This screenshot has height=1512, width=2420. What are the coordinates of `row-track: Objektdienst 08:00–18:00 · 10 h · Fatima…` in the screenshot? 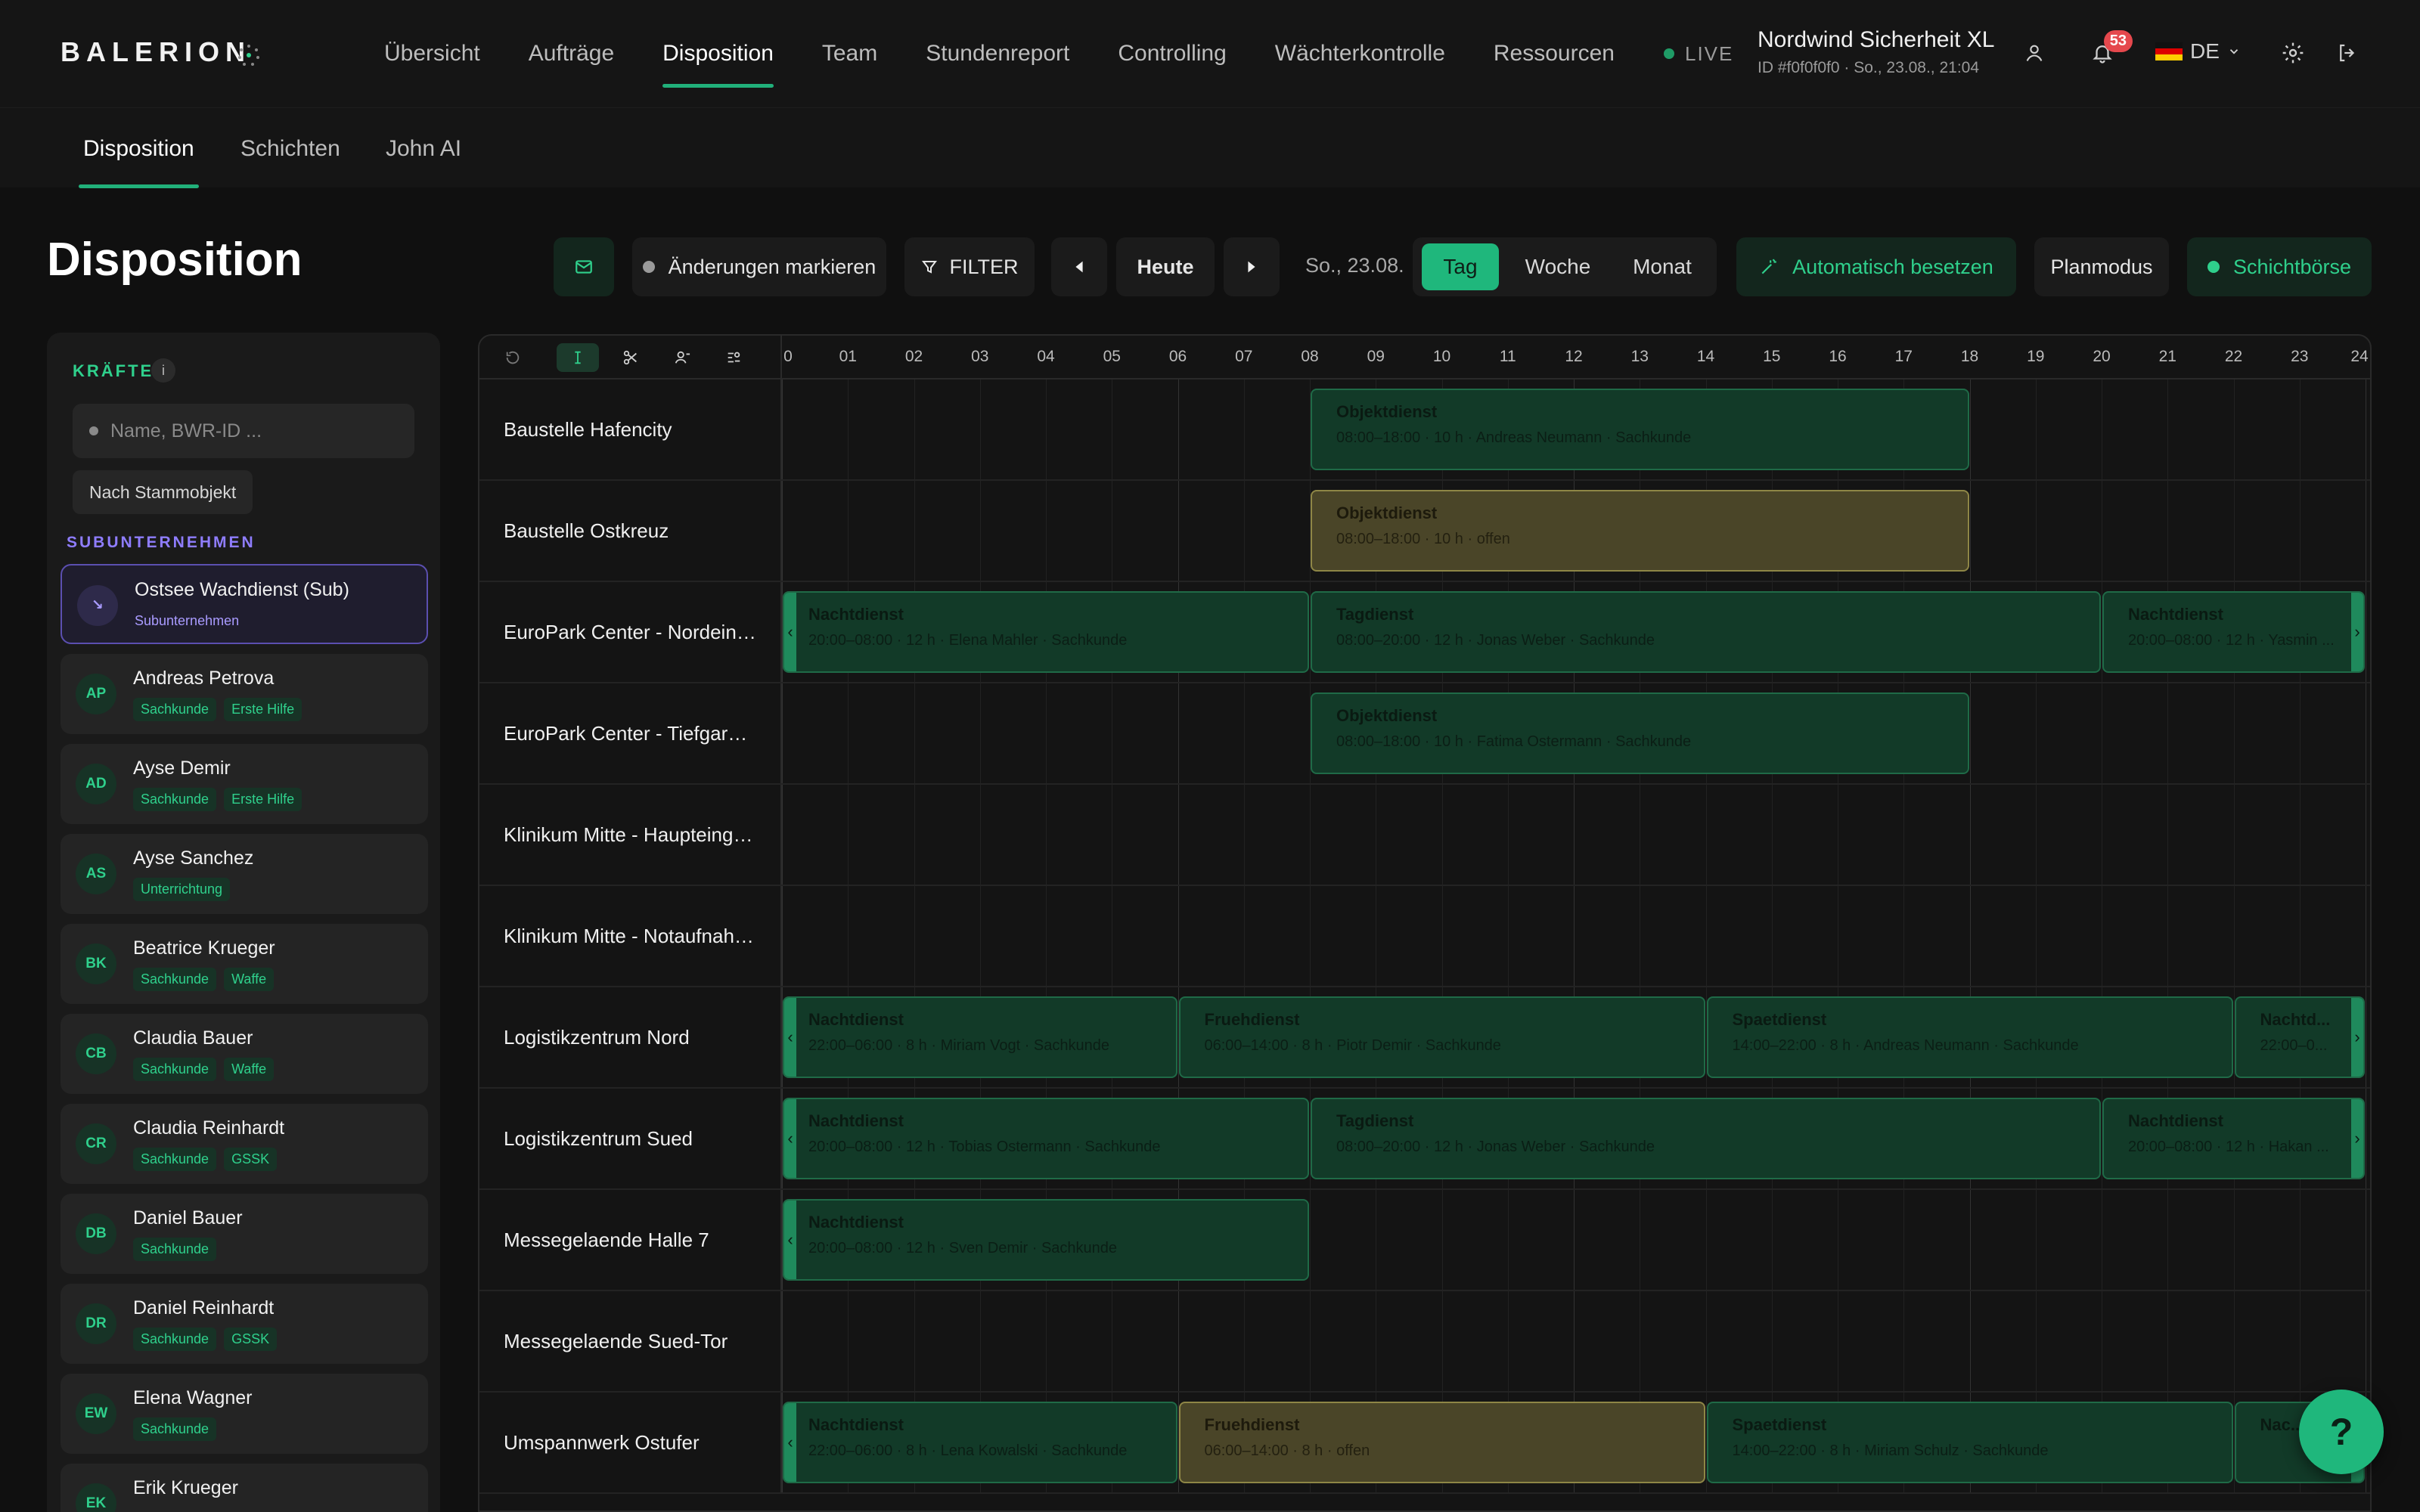 It's located at (1576, 733).